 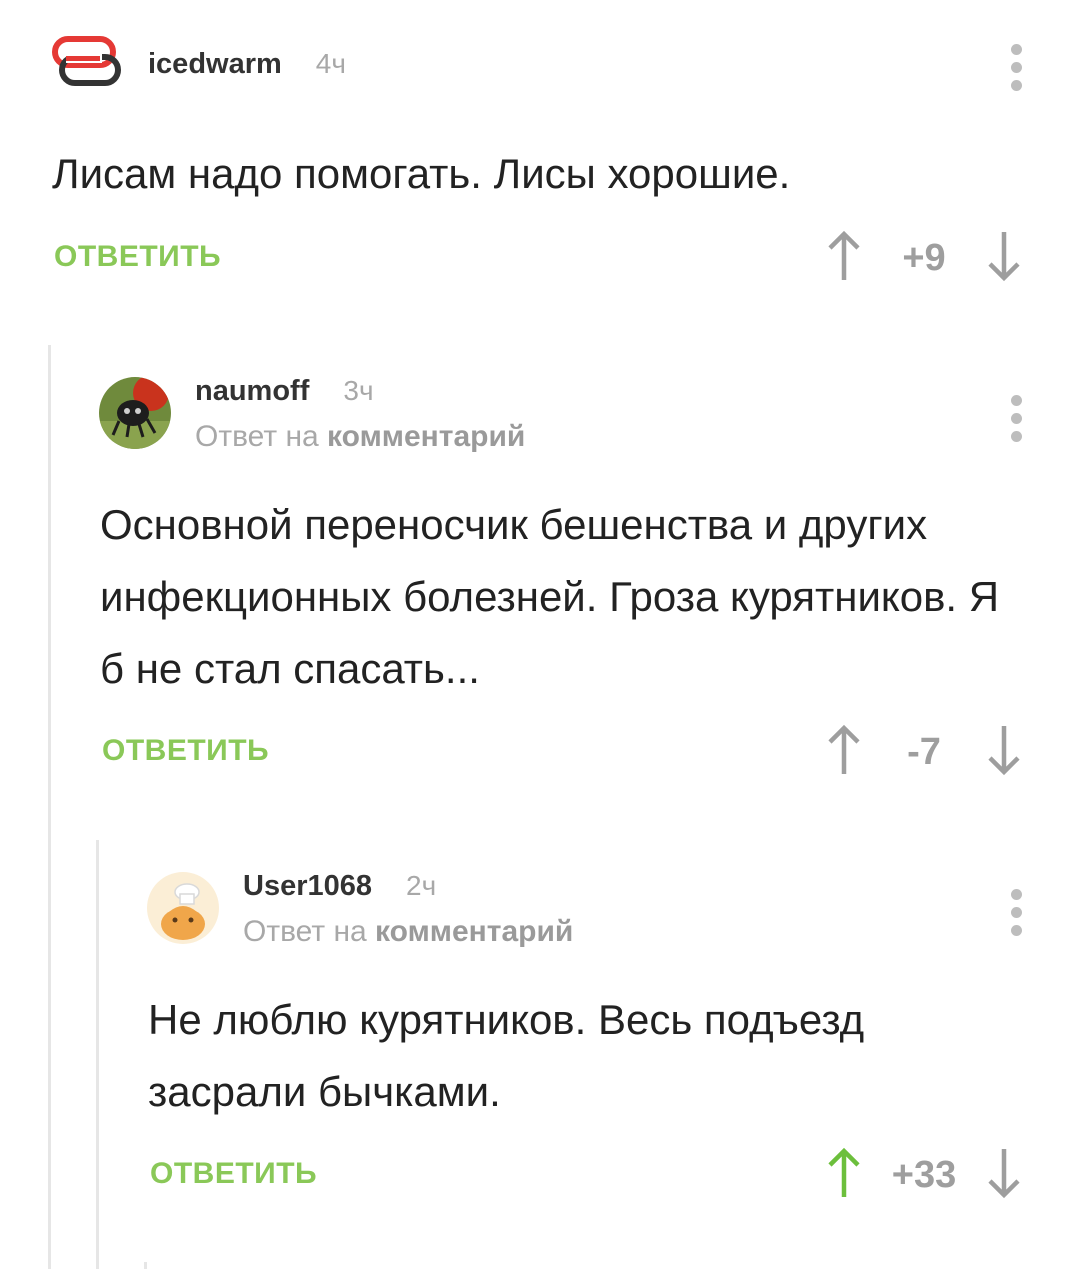 I want to click on comment-header: User1068 2ч Ответ на комментарий, so click(x=360, y=909).